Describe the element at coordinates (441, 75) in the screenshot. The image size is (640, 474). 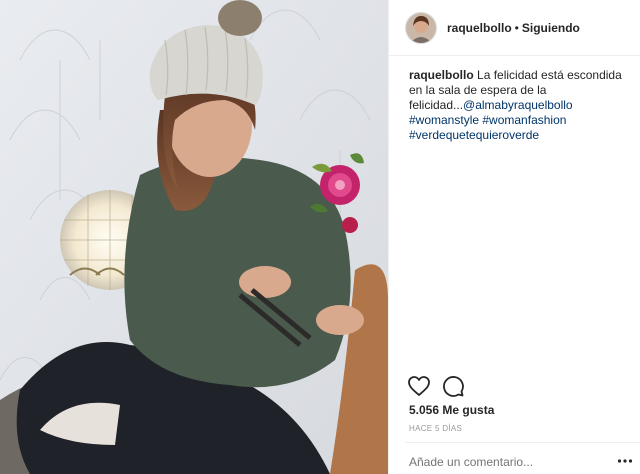
I see `caption-username: raquelbollo` at that location.